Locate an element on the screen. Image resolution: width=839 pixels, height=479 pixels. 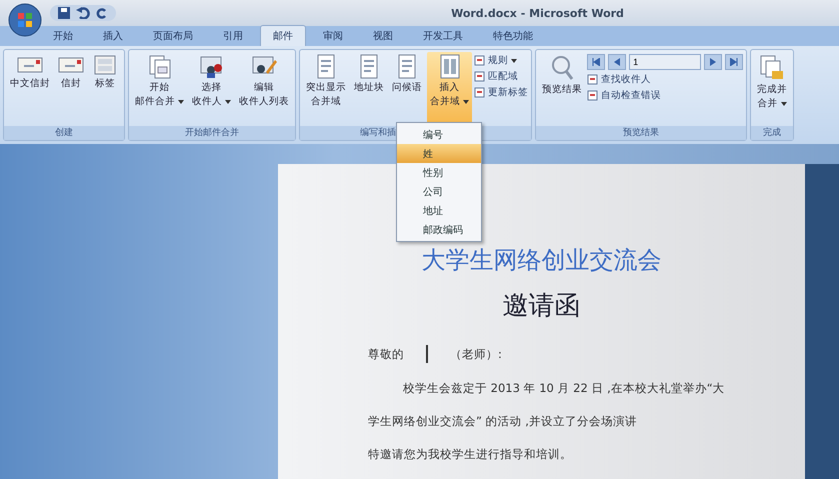
button-label: 开始 is located at coordinates (160, 88).